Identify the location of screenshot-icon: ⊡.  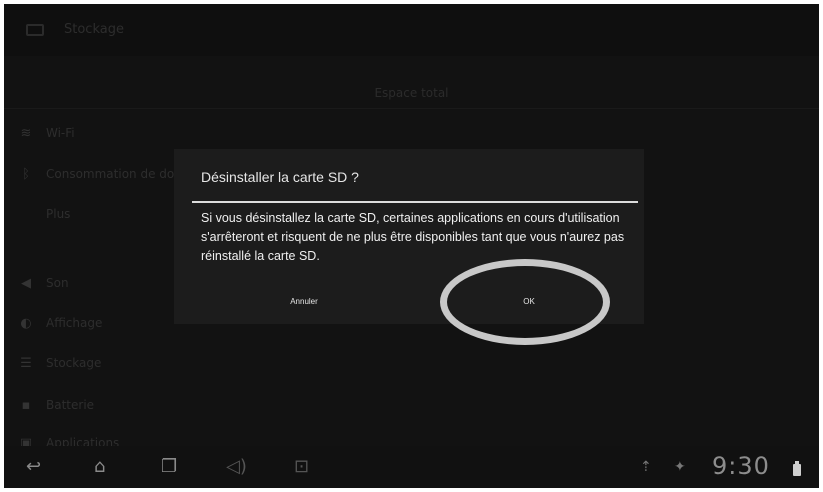
(301, 467).